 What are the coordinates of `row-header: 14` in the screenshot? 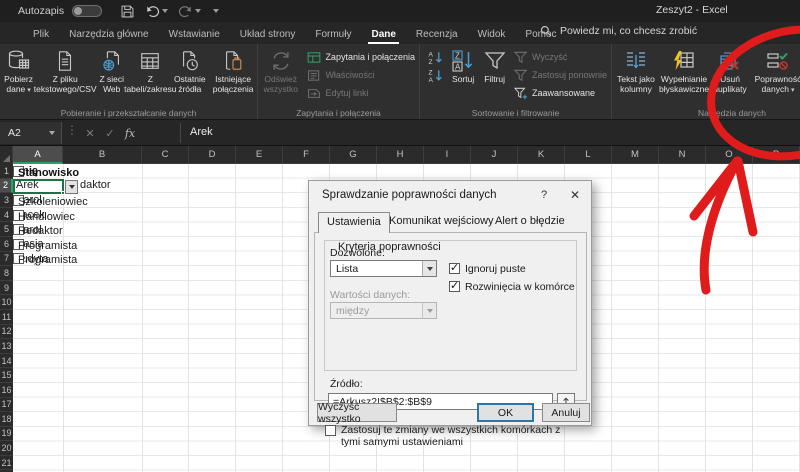 It's located at (6, 361).